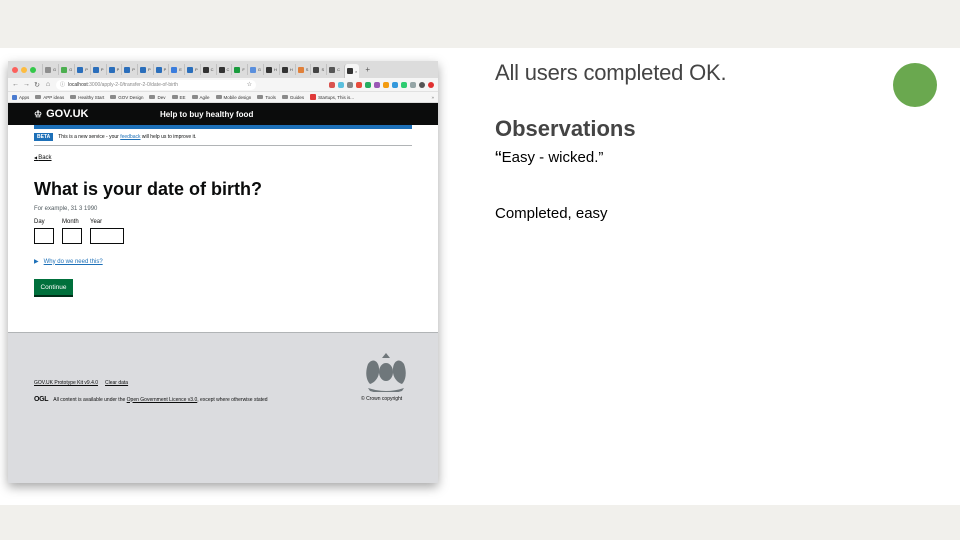 This screenshot has height=540, width=960. Describe the element at coordinates (238, 69) in the screenshot. I see `browser-tab: F` at that location.